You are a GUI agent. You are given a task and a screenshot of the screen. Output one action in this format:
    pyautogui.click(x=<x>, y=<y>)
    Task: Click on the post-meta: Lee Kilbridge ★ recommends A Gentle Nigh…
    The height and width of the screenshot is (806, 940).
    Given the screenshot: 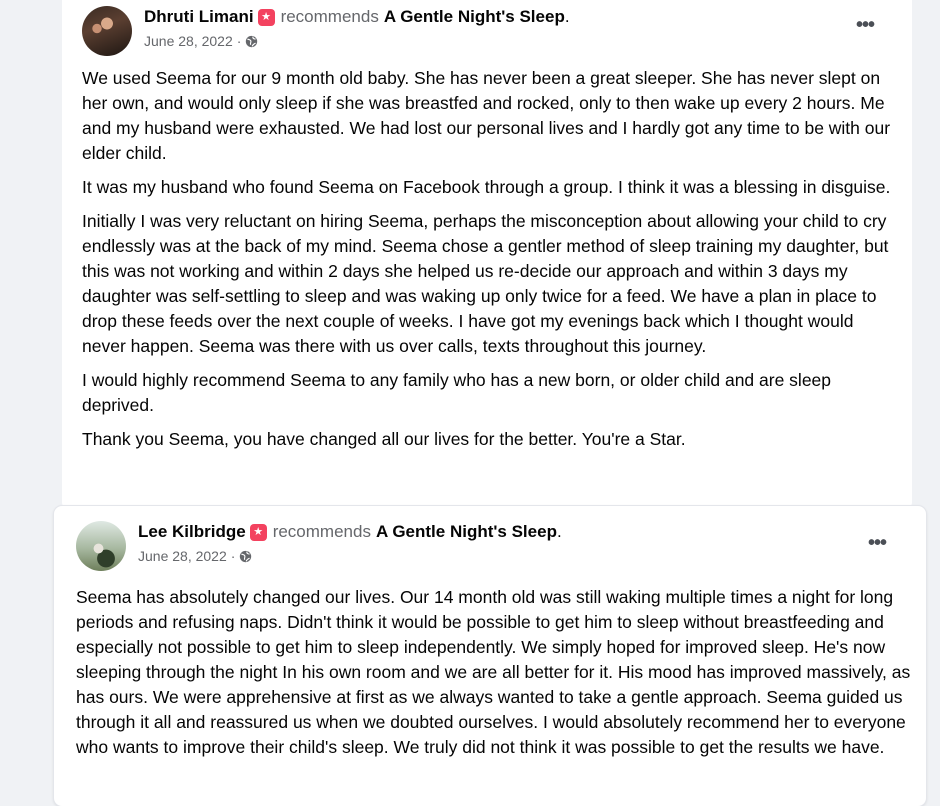 What is the action you would take?
    pyautogui.click(x=350, y=542)
    